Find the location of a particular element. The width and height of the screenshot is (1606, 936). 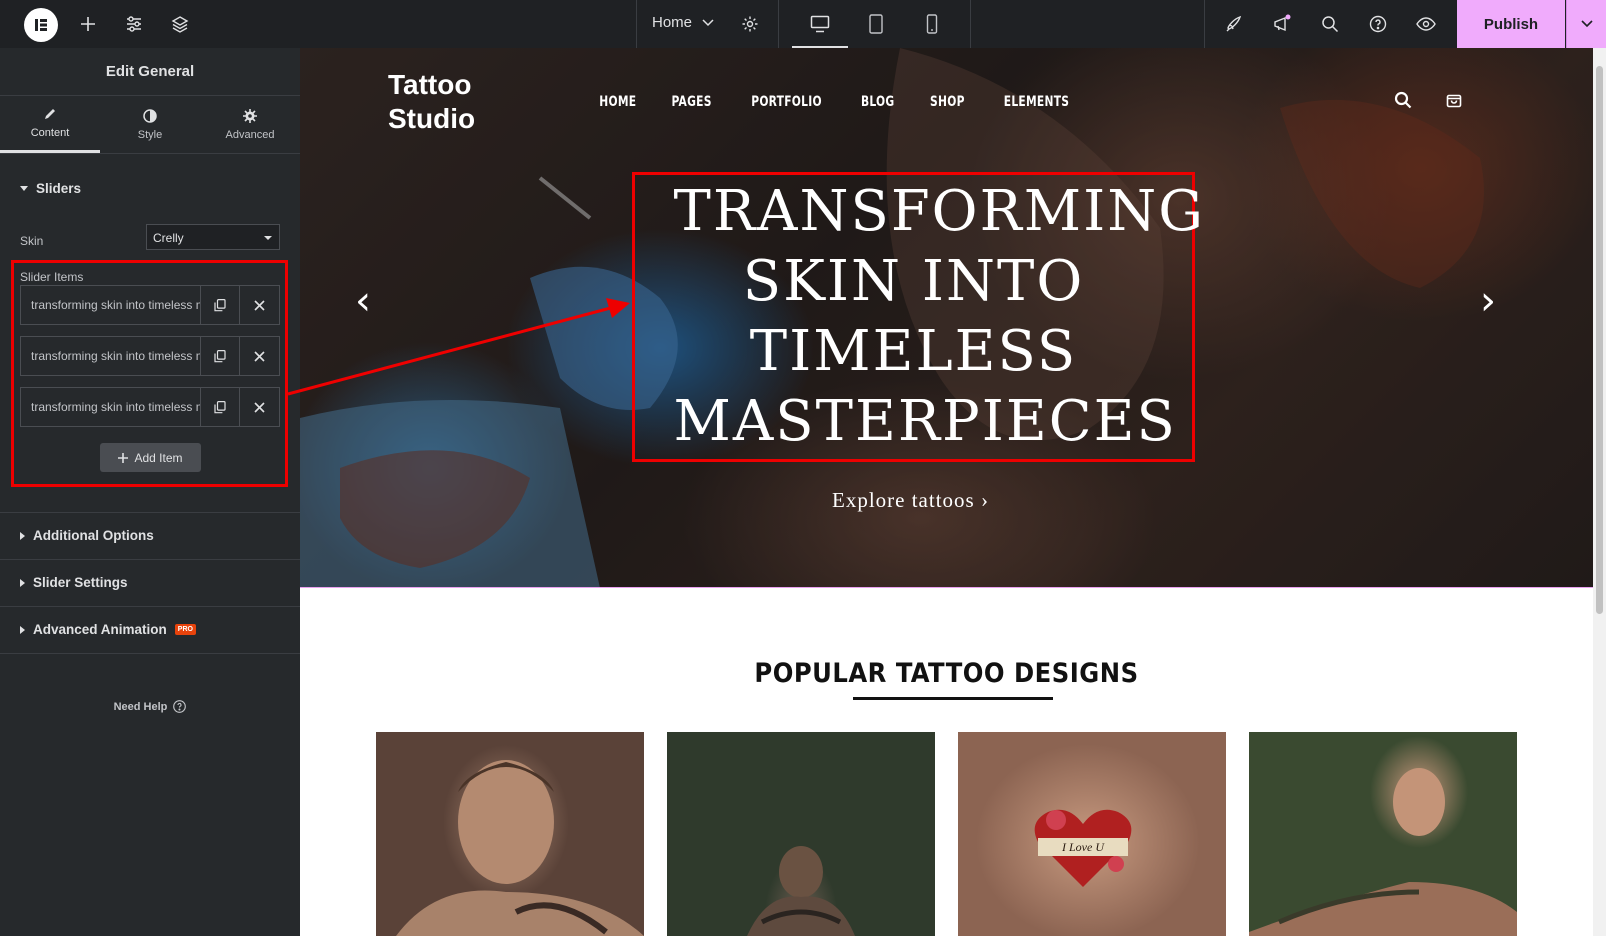

scrollbar-thumb is located at coordinates (1599, 340).